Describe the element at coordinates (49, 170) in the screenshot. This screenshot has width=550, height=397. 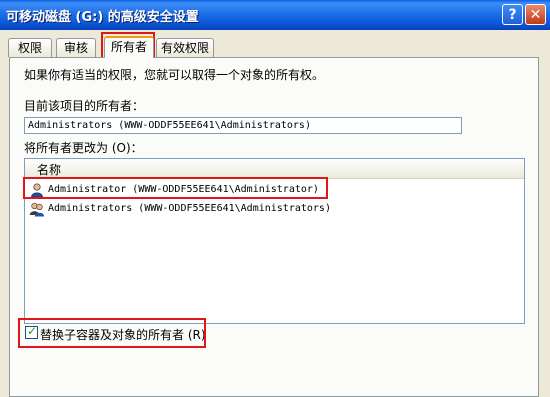
I see `column-header-name: 名称` at that location.